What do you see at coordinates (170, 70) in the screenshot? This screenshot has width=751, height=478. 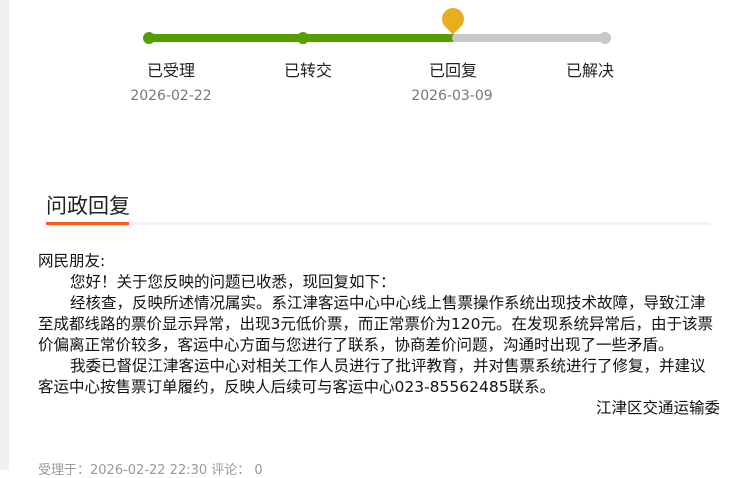 I see `step-label: 已受理` at bounding box center [170, 70].